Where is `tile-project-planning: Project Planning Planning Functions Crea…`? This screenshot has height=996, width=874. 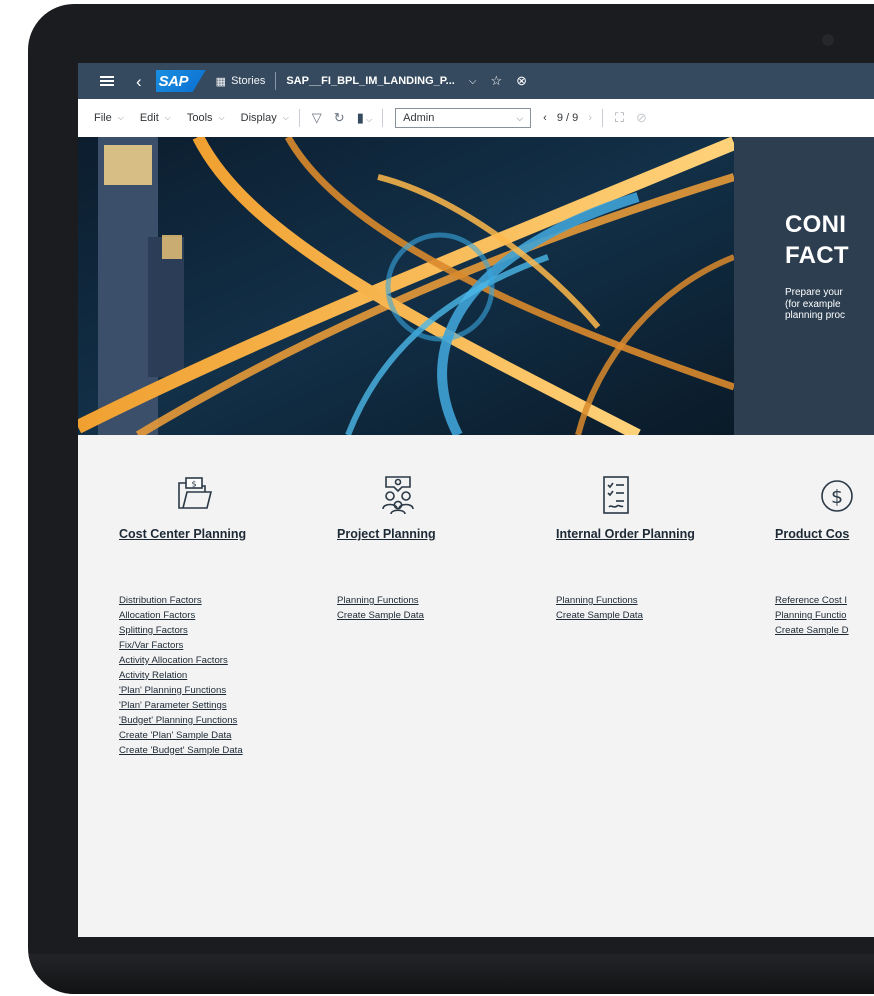
tile-project-planning: Project Planning Planning Functions Crea… is located at coordinates (437, 548).